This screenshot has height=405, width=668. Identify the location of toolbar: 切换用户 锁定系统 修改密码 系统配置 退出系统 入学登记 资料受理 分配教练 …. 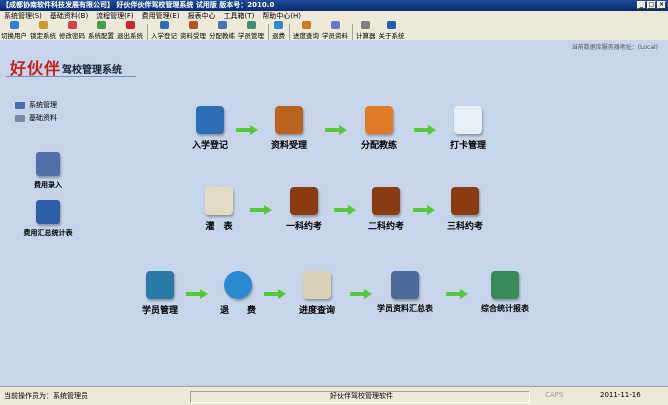
(334, 31).